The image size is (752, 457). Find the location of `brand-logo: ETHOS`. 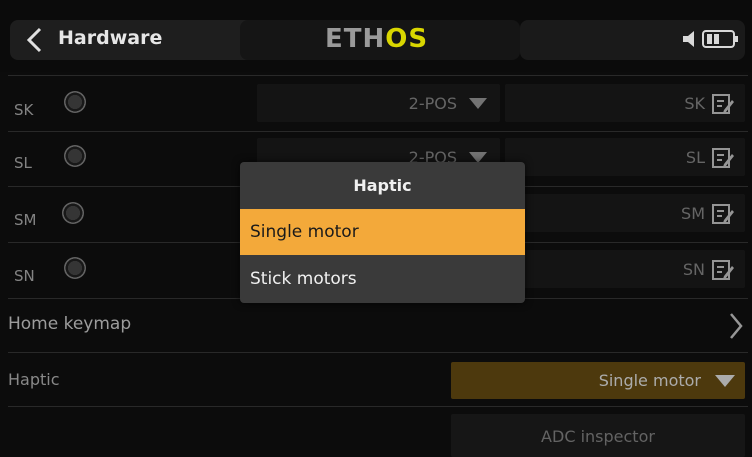

brand-logo: ETHOS is located at coordinates (376, 39).